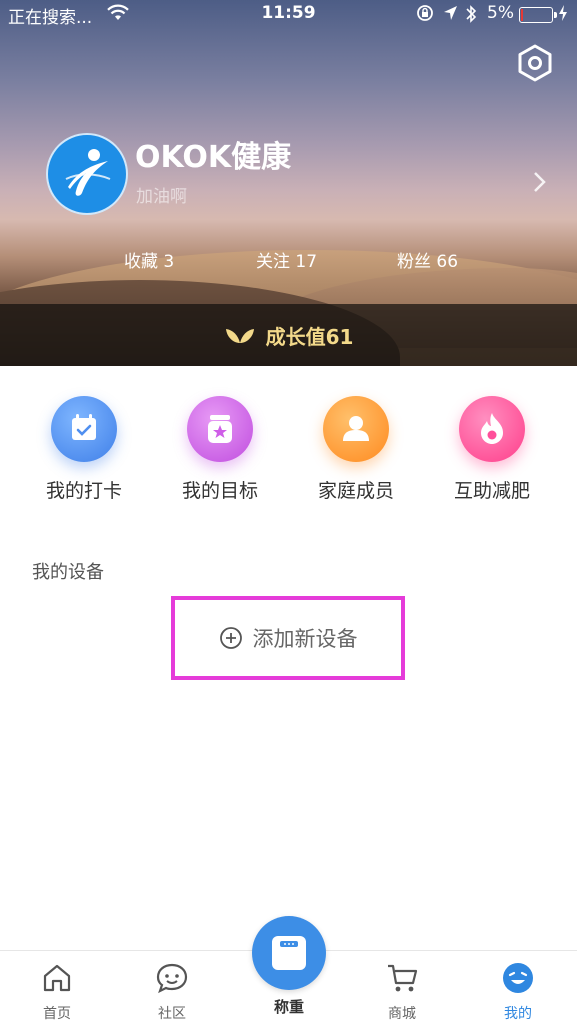  Describe the element at coordinates (492, 429) in the screenshot. I see `flame-icon` at that location.